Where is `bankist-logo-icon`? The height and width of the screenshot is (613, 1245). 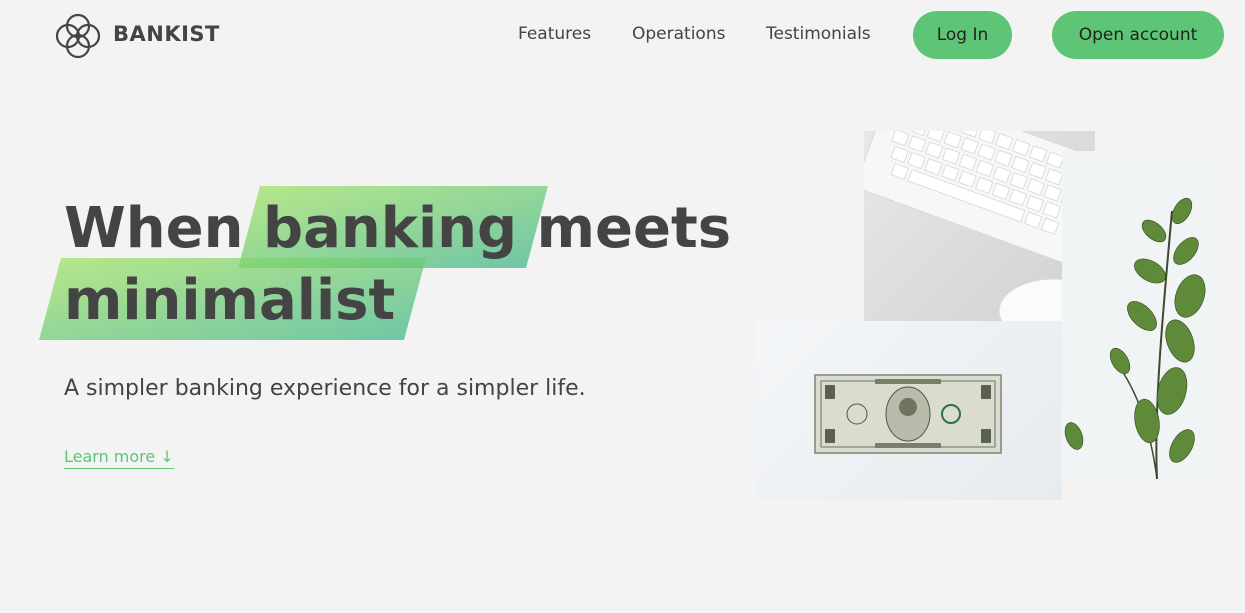 bankist-logo-icon is located at coordinates (78, 36).